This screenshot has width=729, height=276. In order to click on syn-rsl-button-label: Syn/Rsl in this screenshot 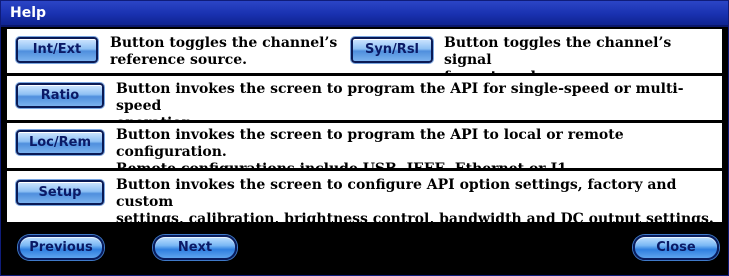, I will do `click(392, 49)`.